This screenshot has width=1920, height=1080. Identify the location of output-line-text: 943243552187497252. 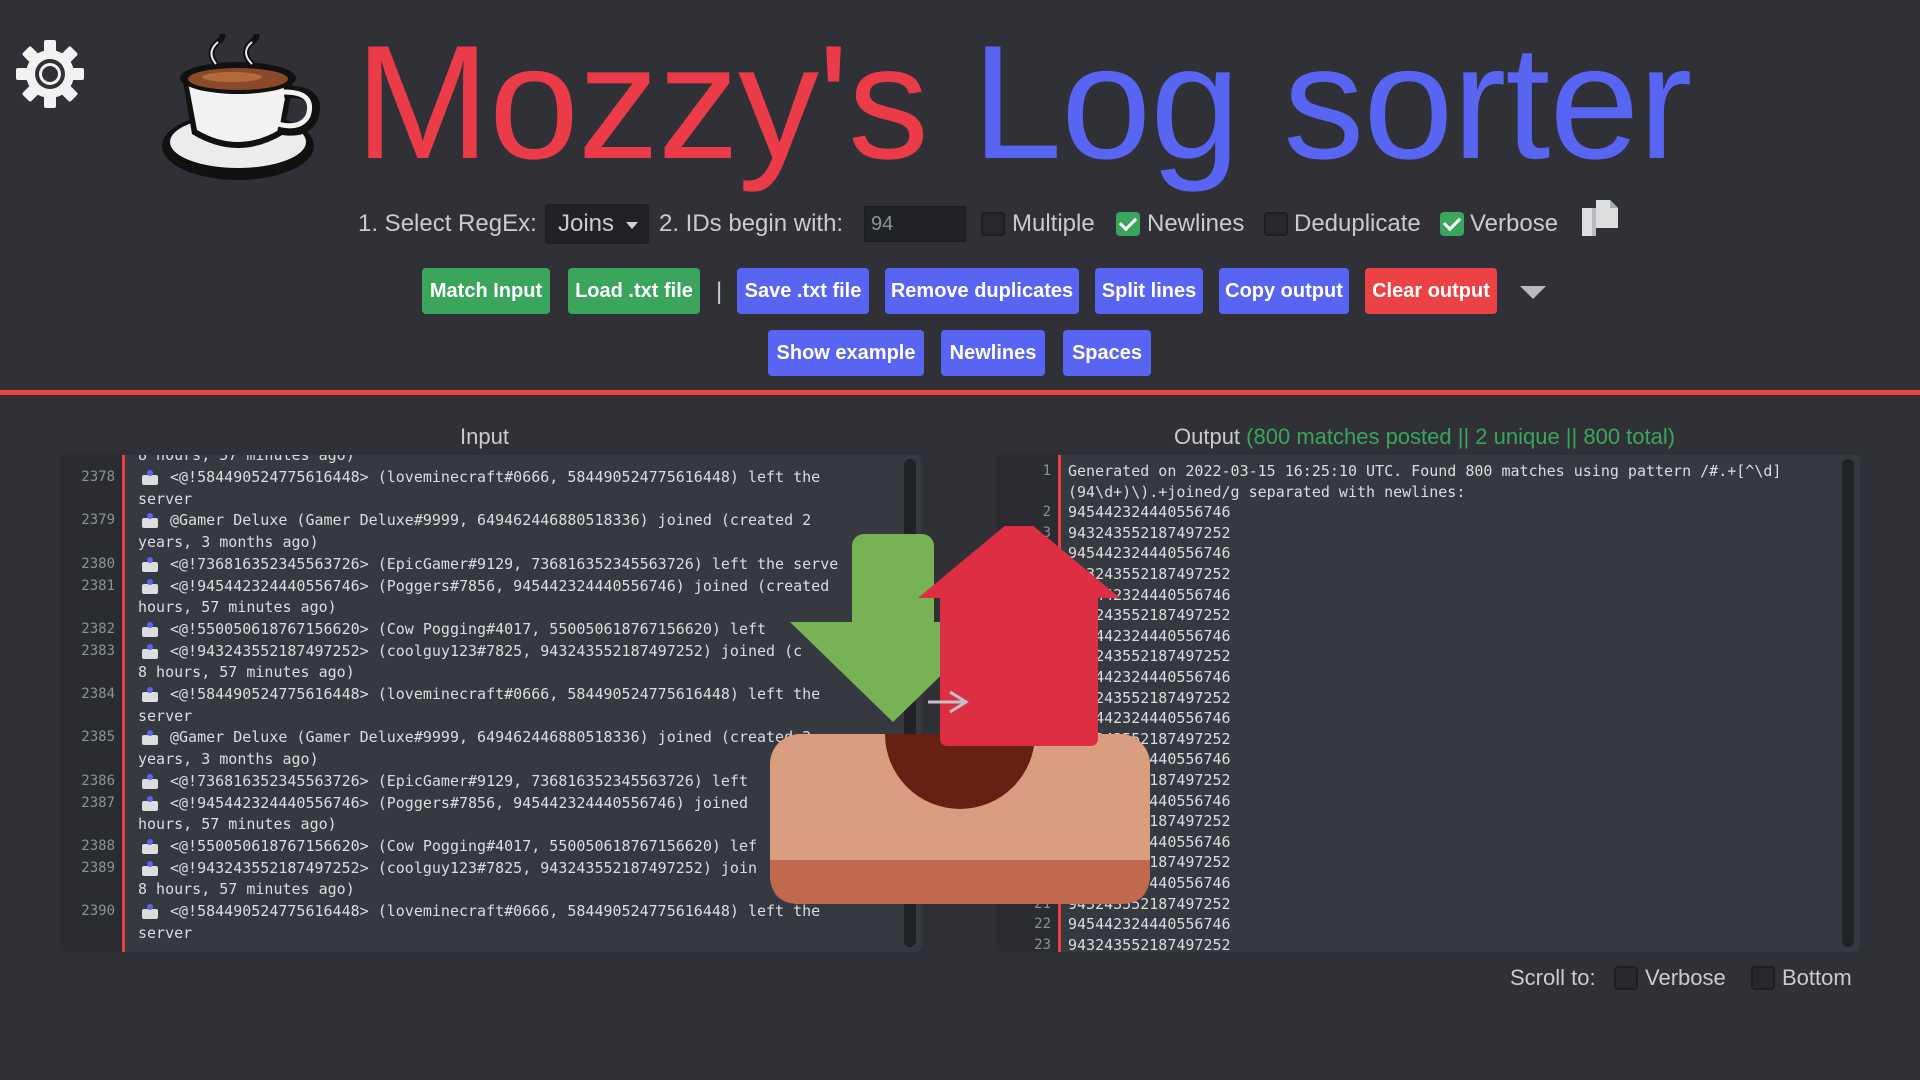
(1149, 943).